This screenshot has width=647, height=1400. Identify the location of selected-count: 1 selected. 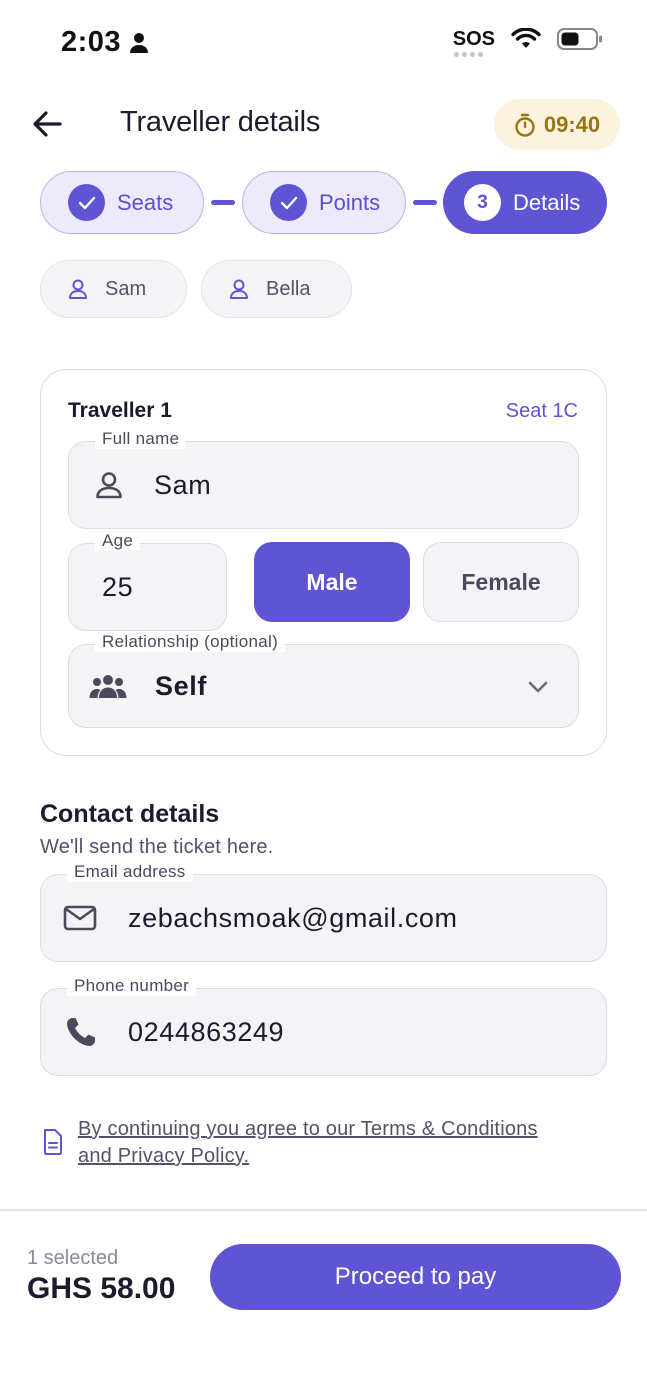
(73, 1258).